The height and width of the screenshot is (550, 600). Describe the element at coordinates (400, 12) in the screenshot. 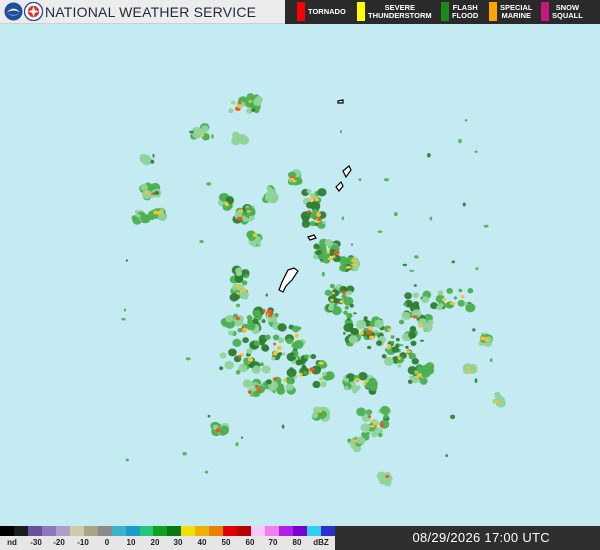

I see `warning-label: SEVERE THUNDERSTORM` at that location.